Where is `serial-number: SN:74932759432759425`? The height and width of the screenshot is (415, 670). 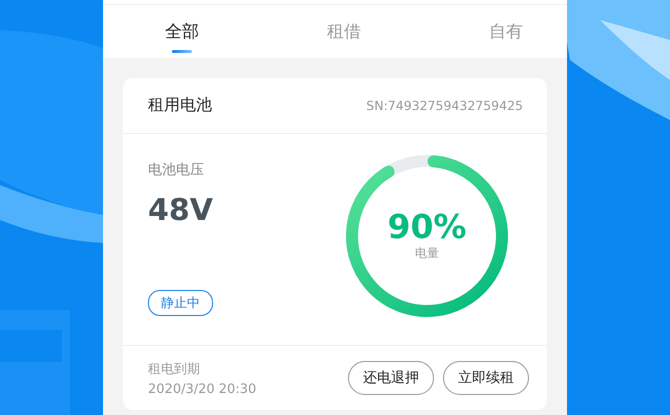
serial-number: SN:74932759432759425 is located at coordinates (444, 105).